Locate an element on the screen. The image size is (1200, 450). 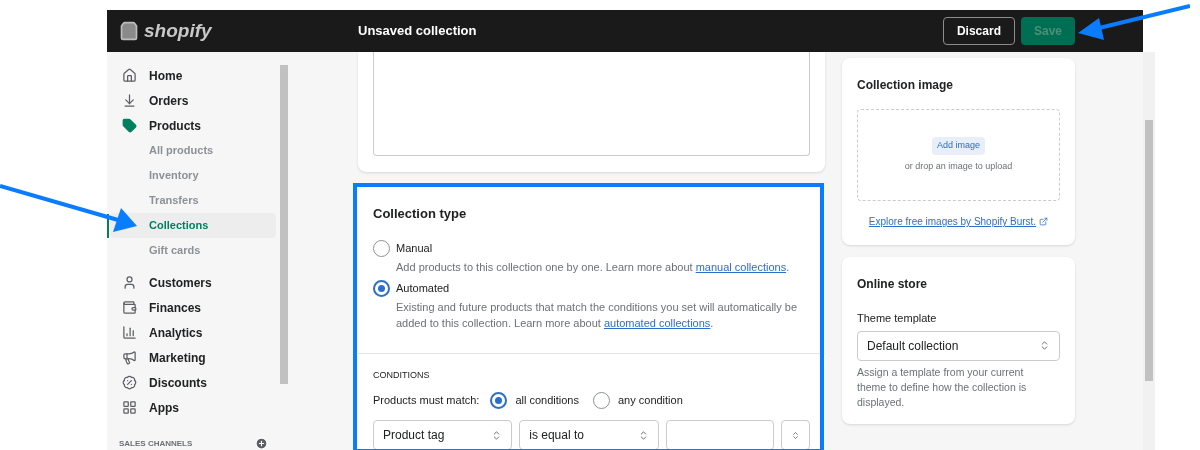
radio-label: all conditions is located at coordinates (547, 401).